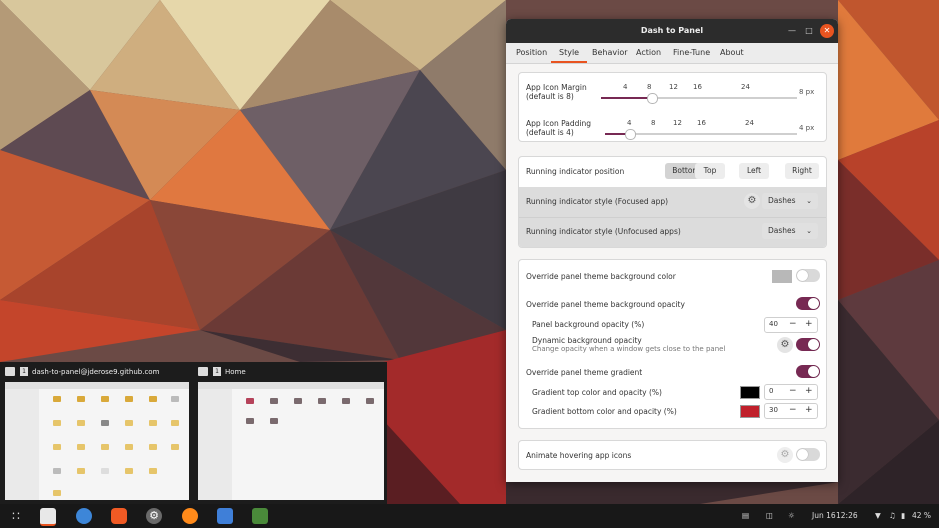  What do you see at coordinates (154, 516) in the screenshot?
I see `settings-icon: ⚙` at bounding box center [154, 516].